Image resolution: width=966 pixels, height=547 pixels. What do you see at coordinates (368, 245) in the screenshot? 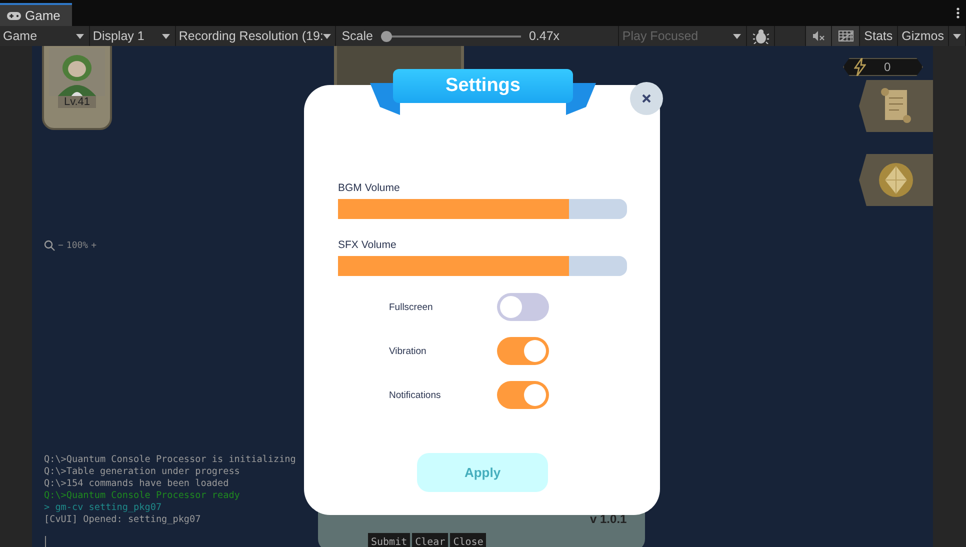
I see `volume-label: SFX Volume` at bounding box center [368, 245].